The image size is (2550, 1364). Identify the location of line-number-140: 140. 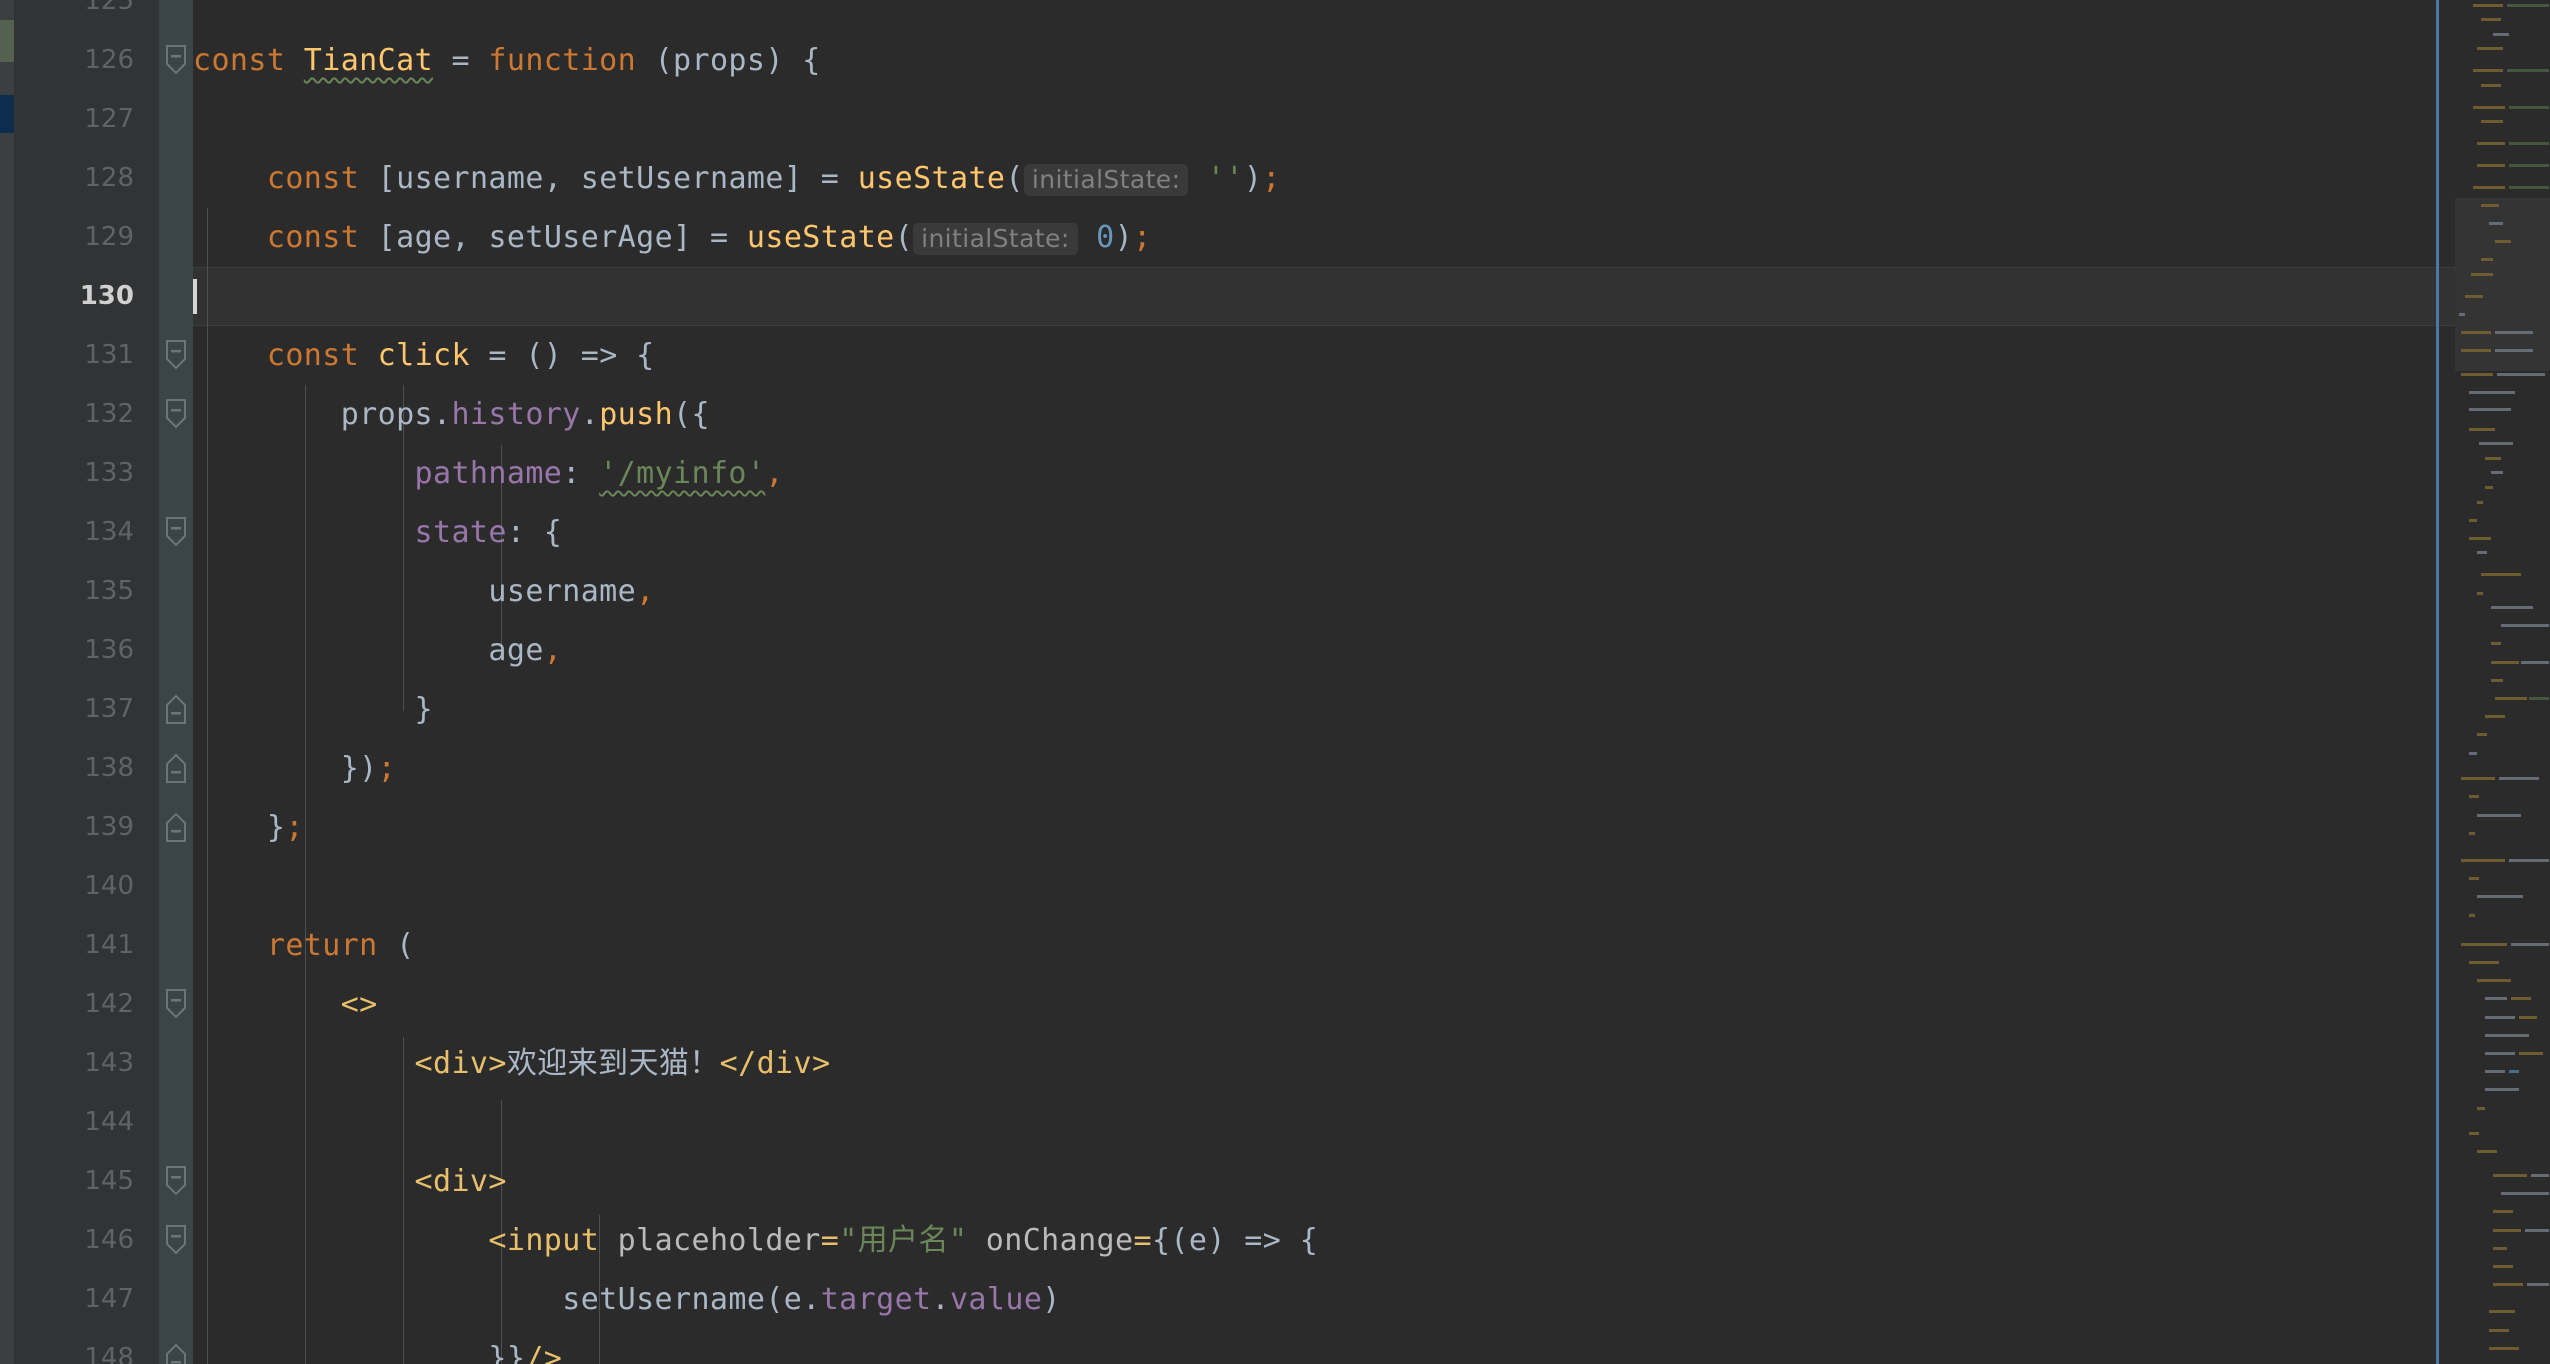
(74, 886).